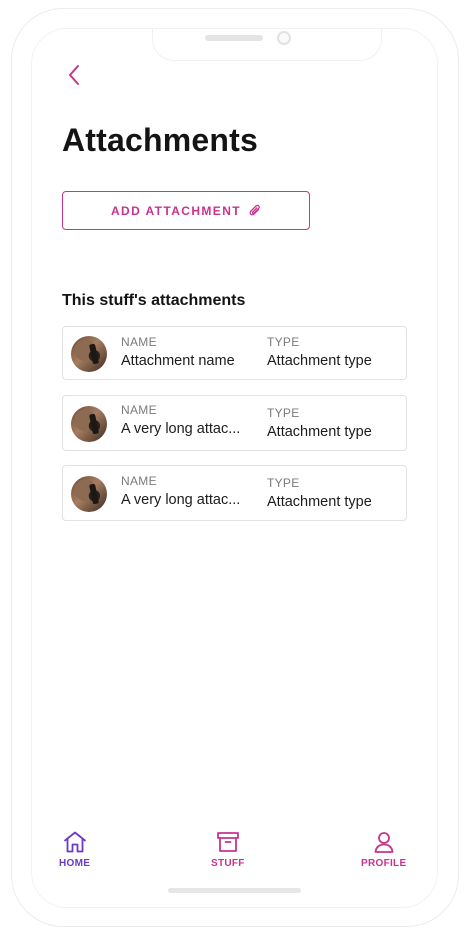  Describe the element at coordinates (227, 842) in the screenshot. I see `archive-box-icon` at that location.